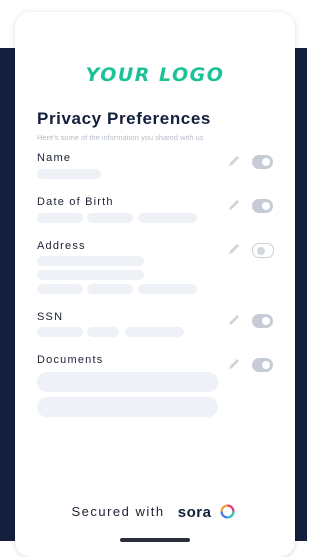  Describe the element at coordinates (118, 511) in the screenshot. I see `secured-with-text: Secured with` at that location.